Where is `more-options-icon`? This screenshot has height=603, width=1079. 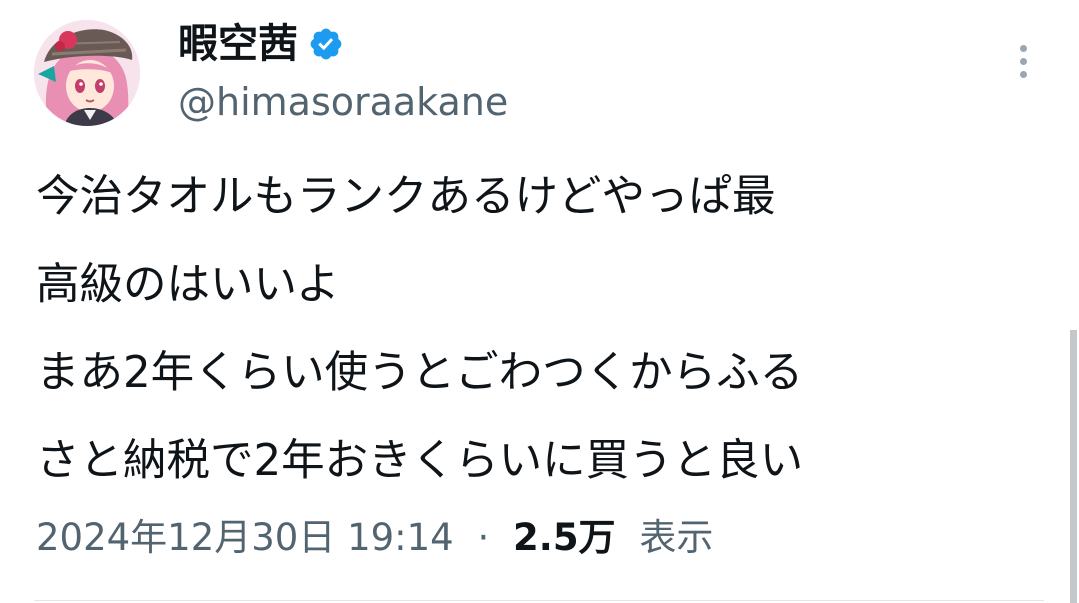 more-options-icon is located at coordinates (1023, 61).